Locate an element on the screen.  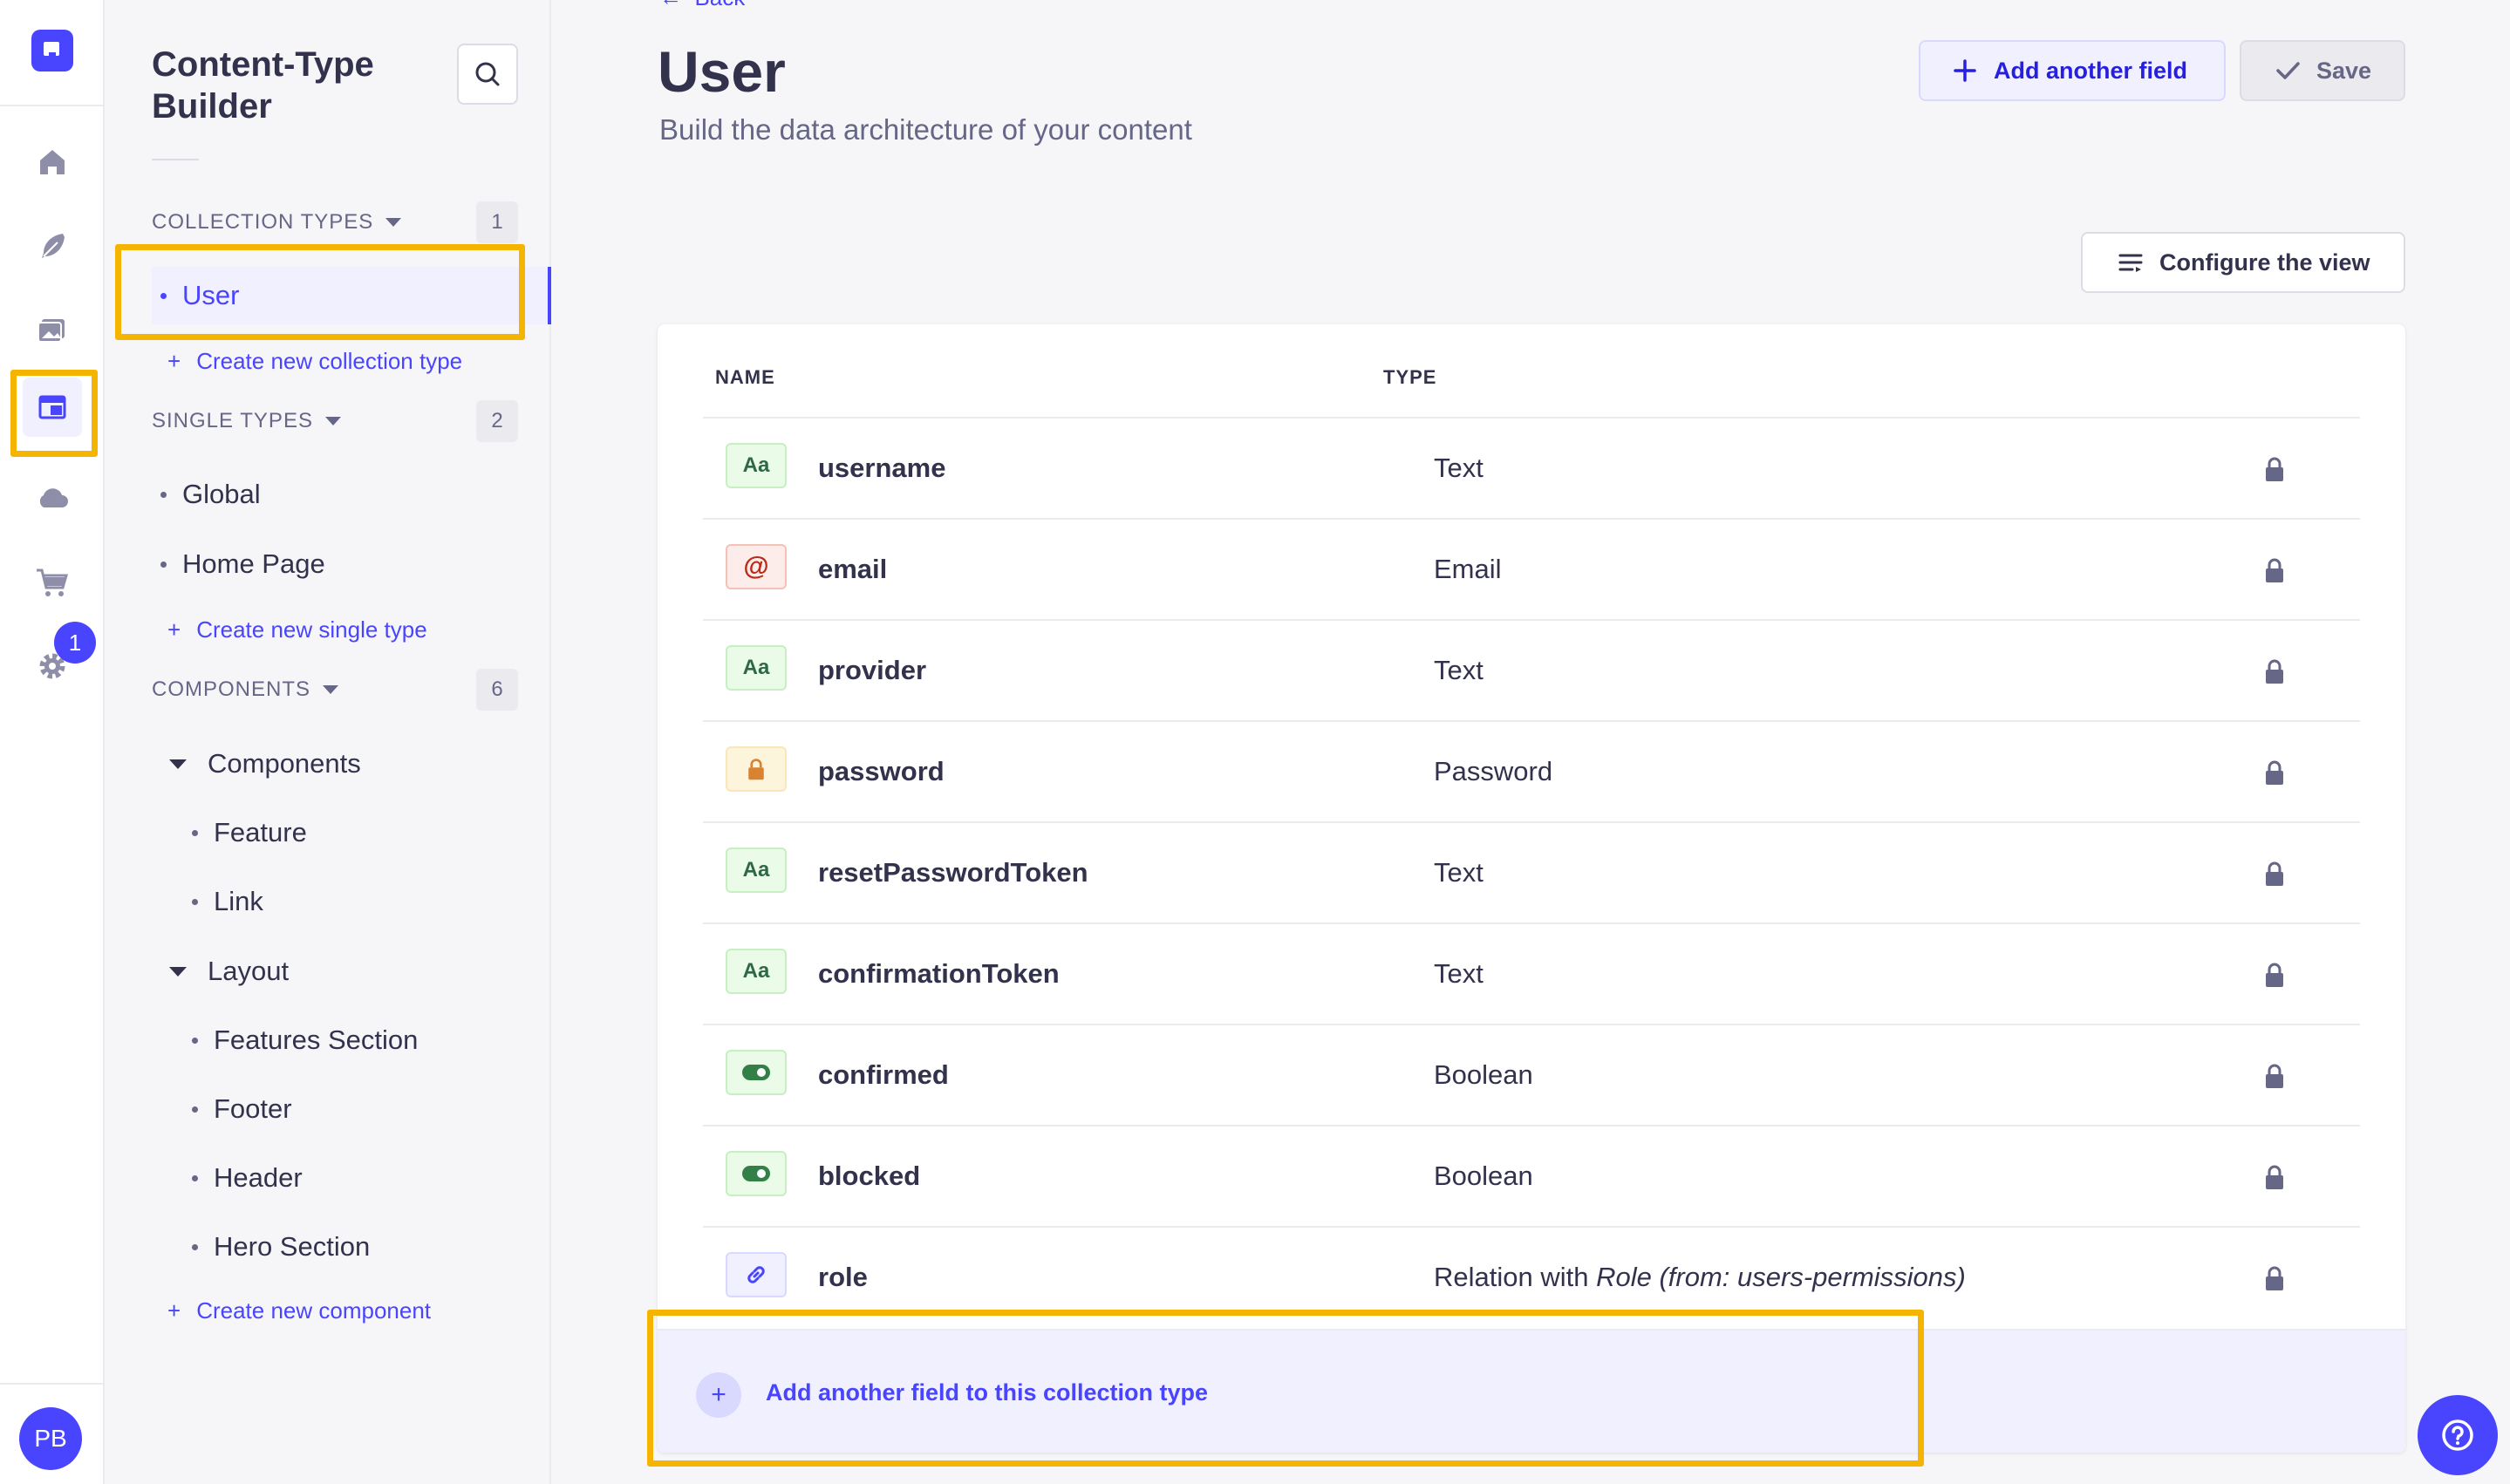
button-label: Save is located at coordinates (2344, 70).